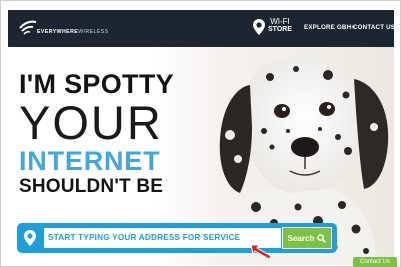  I want to click on brand-name: EVERYWHEREWIRELESS, so click(73, 32).